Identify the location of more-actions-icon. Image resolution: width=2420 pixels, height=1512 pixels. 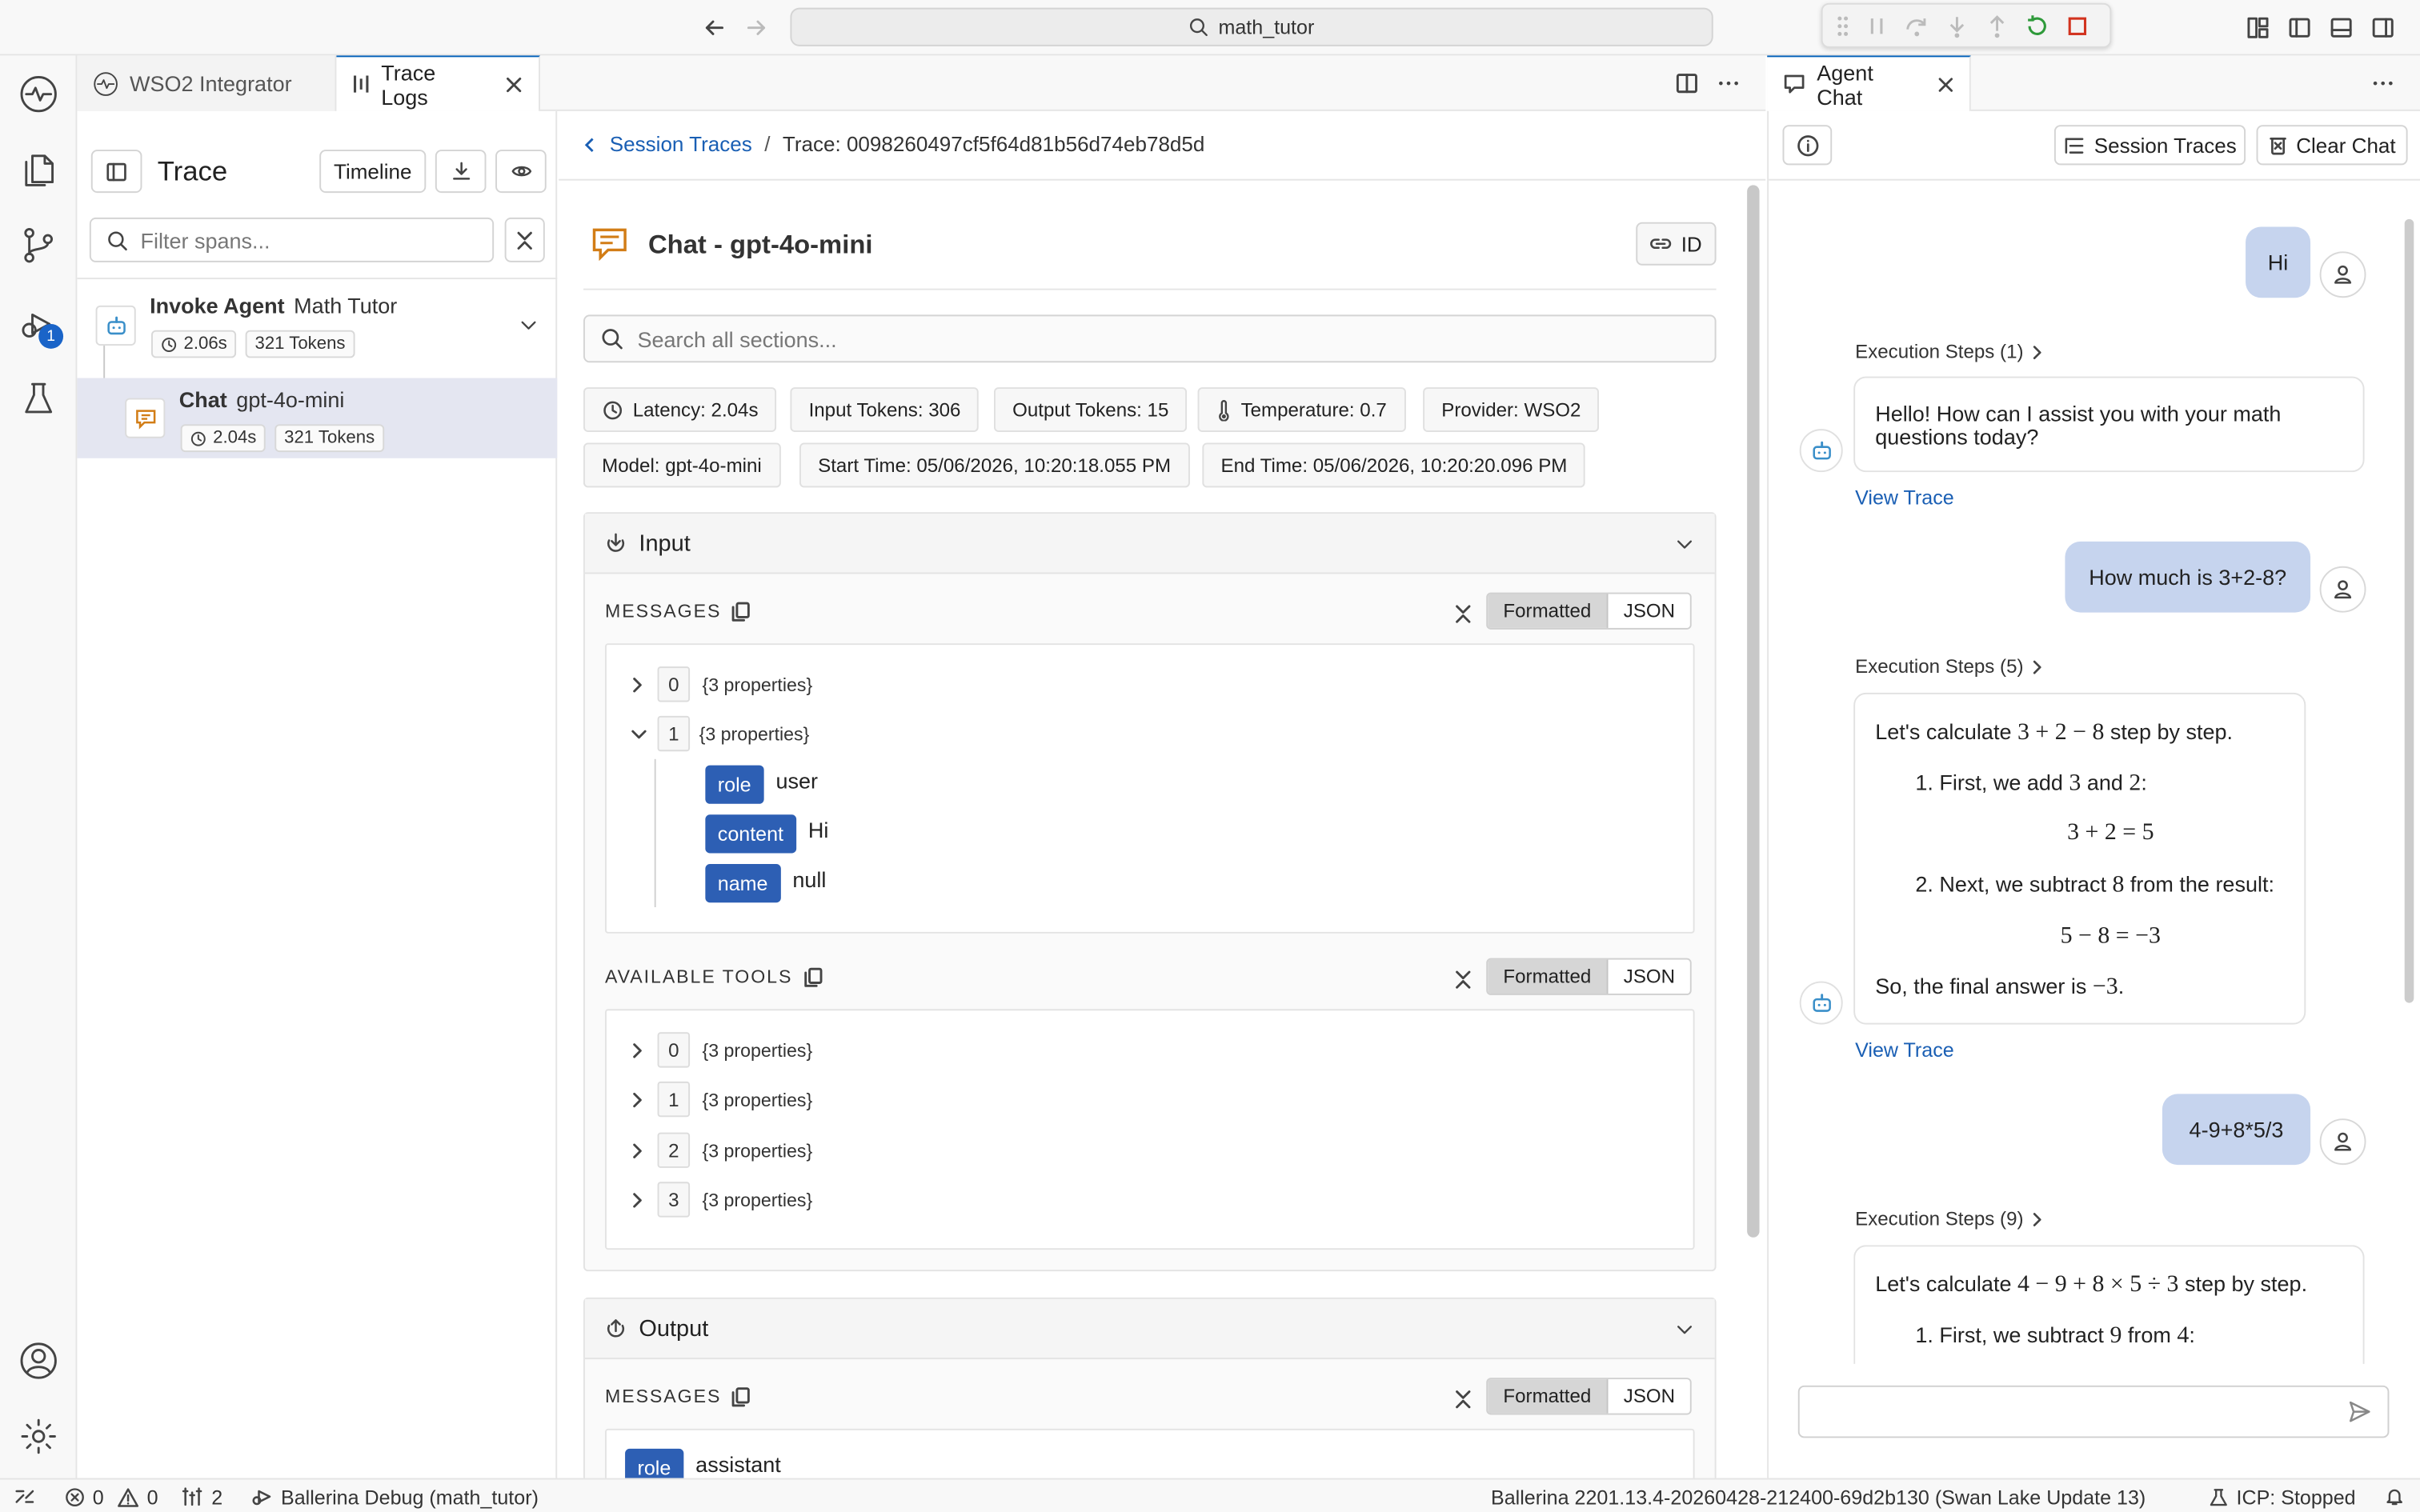
(1729, 83).